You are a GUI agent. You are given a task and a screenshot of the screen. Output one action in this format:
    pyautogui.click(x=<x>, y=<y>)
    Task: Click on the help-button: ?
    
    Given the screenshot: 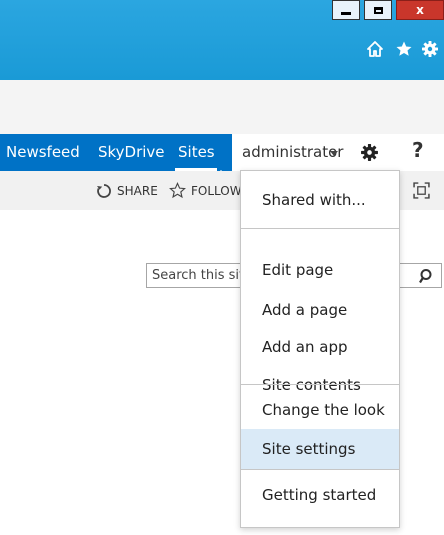 What is the action you would take?
    pyautogui.click(x=419, y=152)
    